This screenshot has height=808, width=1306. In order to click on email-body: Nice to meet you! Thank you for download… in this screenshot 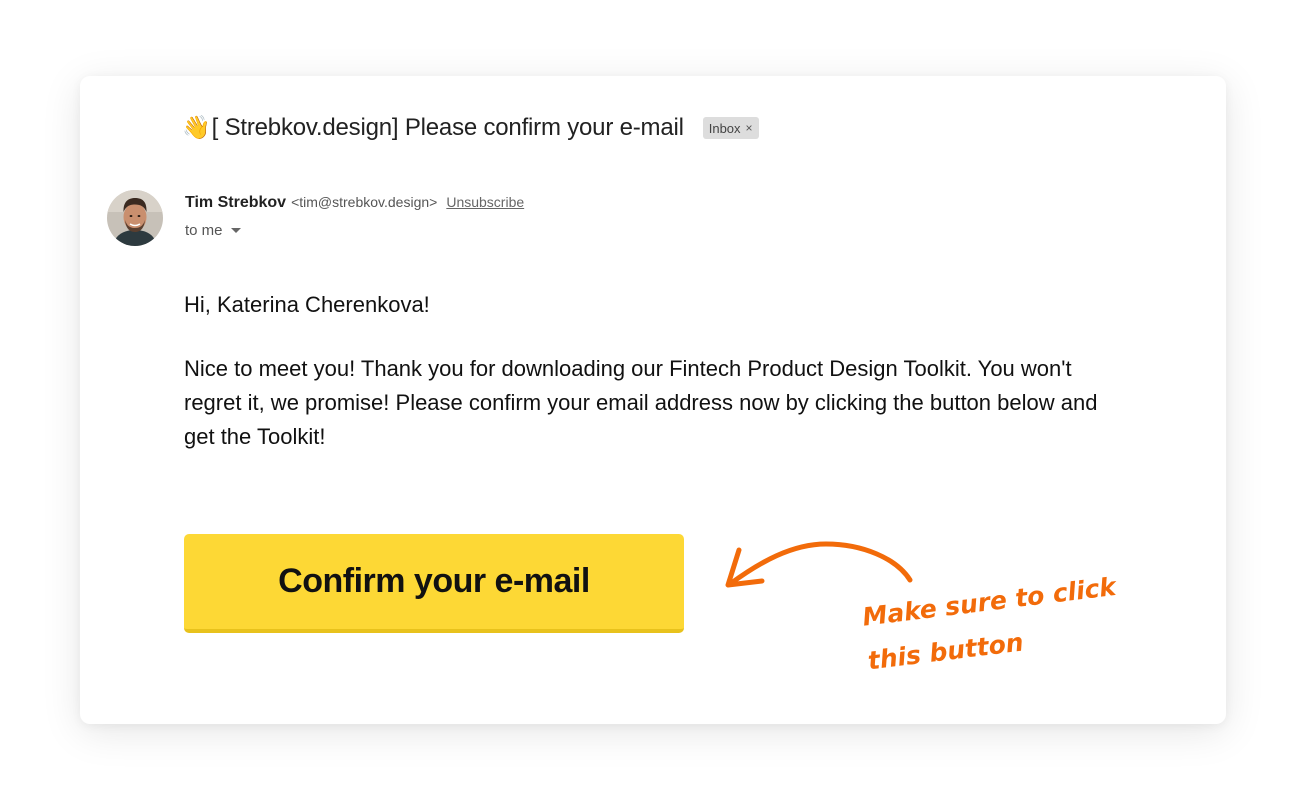, I will do `click(641, 402)`.